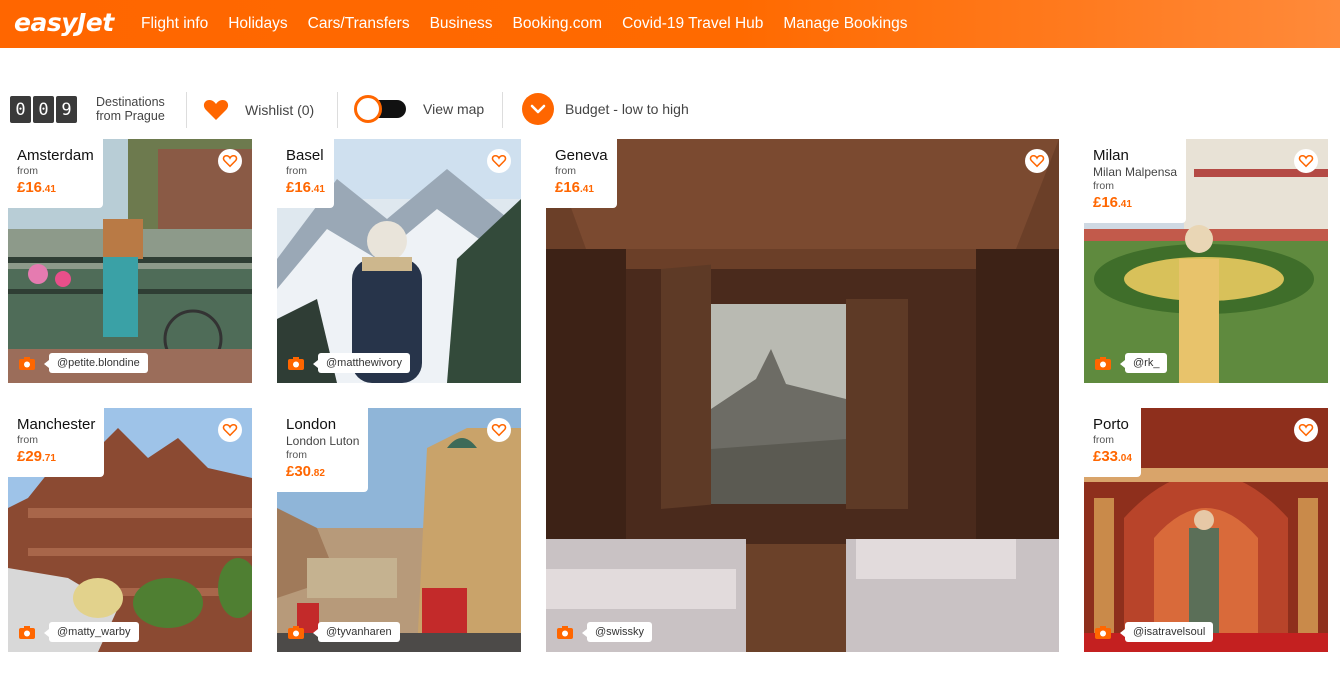 Image resolution: width=1340 pixels, height=674 pixels. What do you see at coordinates (96, 363) in the screenshot?
I see `photo-credit-handle: @petite.blondine` at bounding box center [96, 363].